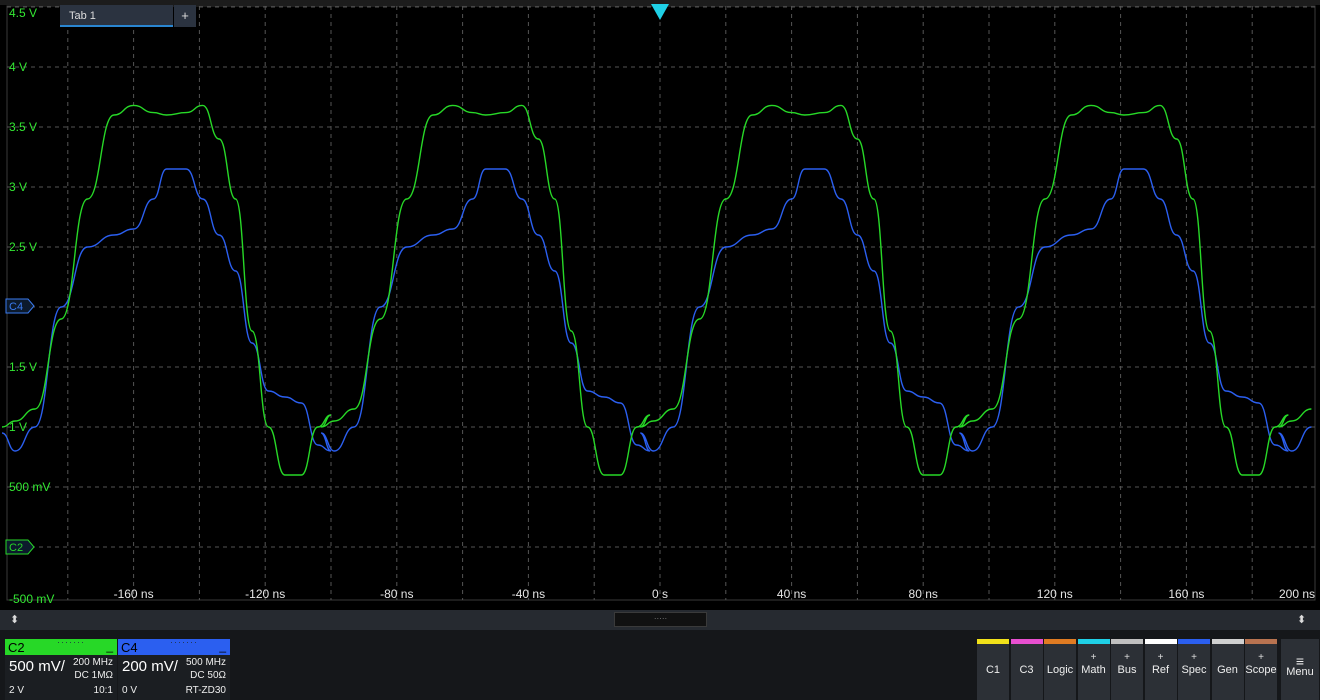  I want to click on x-tick-label: 120 ns, so click(1055, 594).